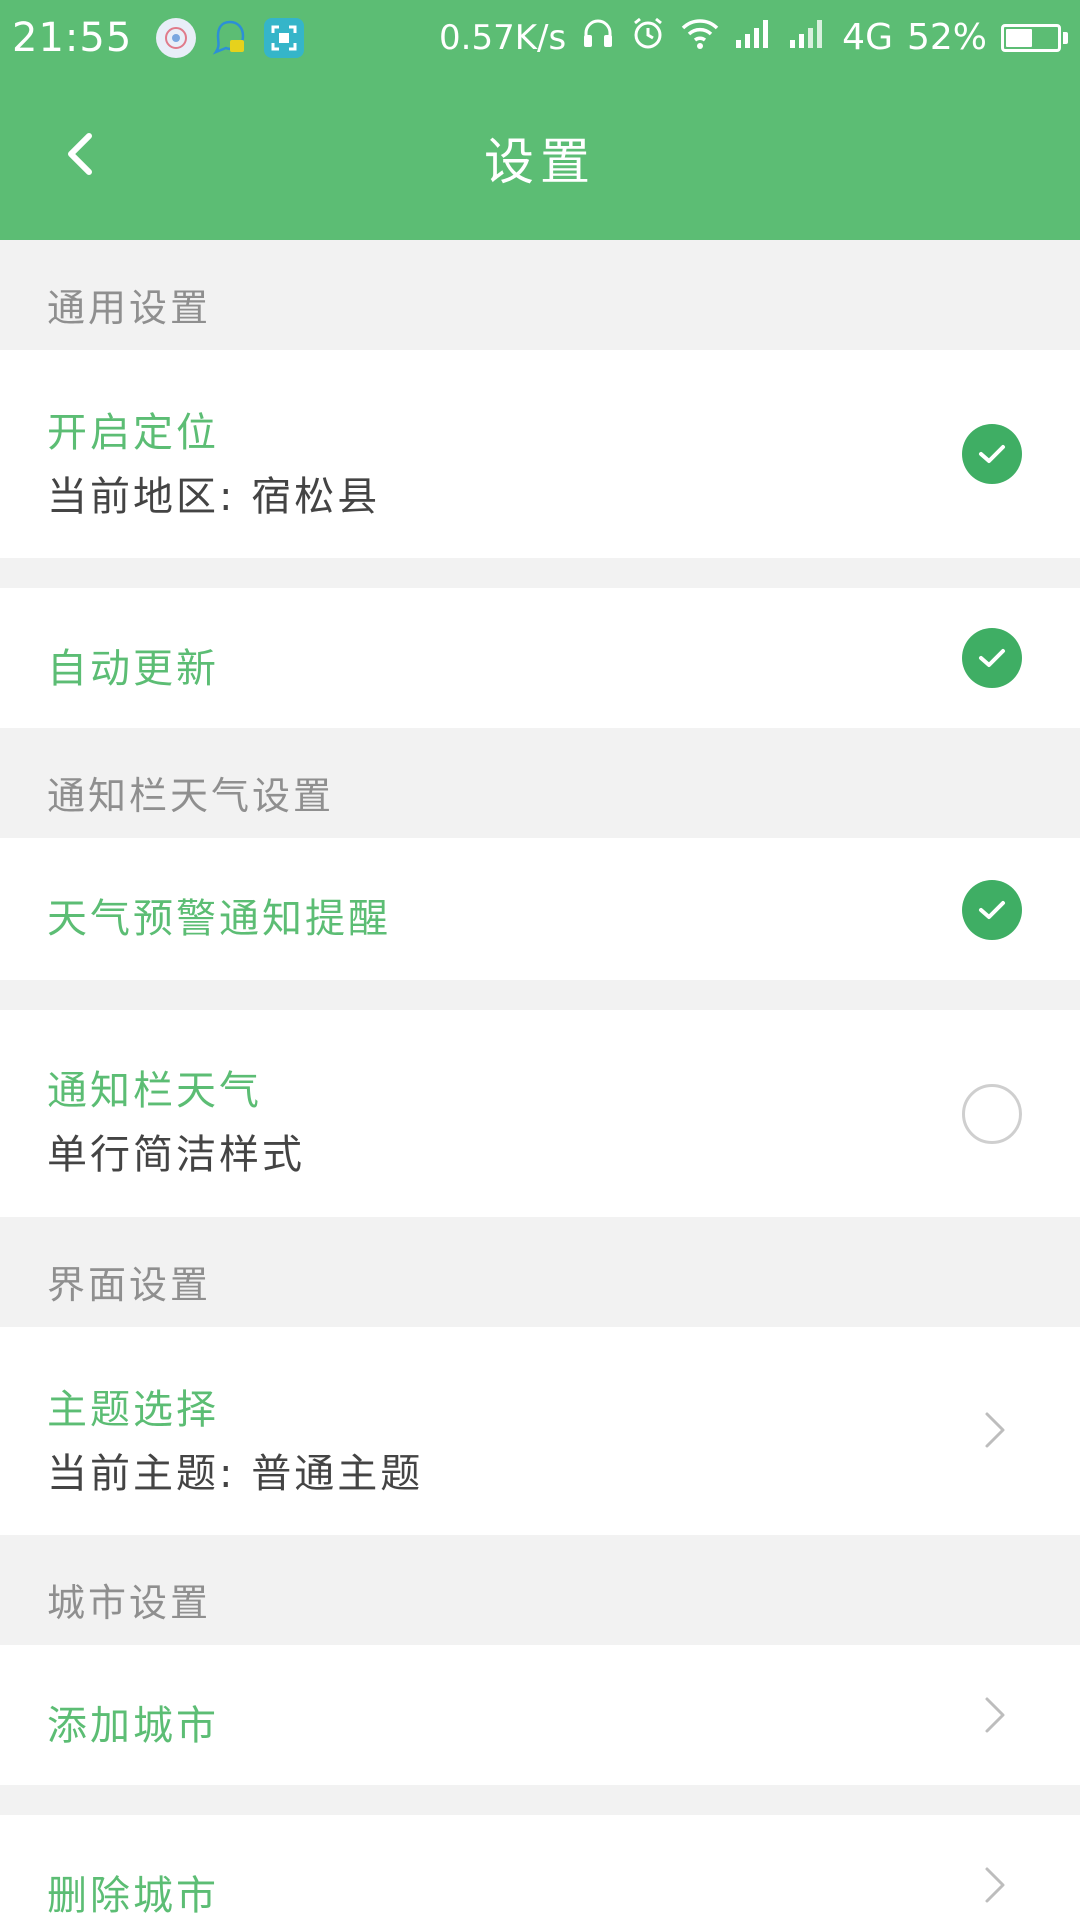  What do you see at coordinates (540, 1113) in the screenshot?
I see `row-notification-weather: 通知栏天气 单行简洁样式` at bounding box center [540, 1113].